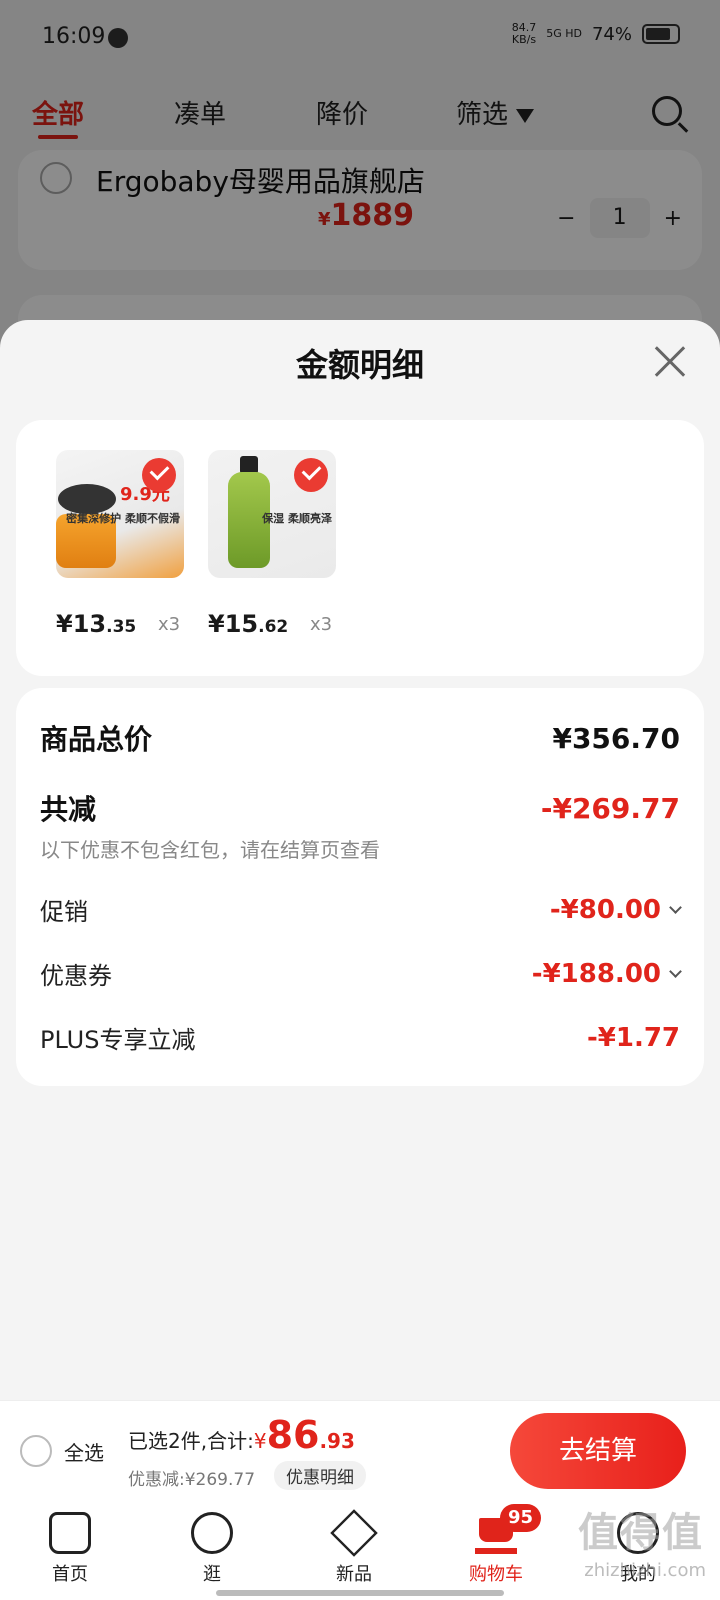 The width and height of the screenshot is (720, 1600). What do you see at coordinates (192, 1480) in the screenshot?
I see `discount-summary: 优惠减:¥269.77` at bounding box center [192, 1480].